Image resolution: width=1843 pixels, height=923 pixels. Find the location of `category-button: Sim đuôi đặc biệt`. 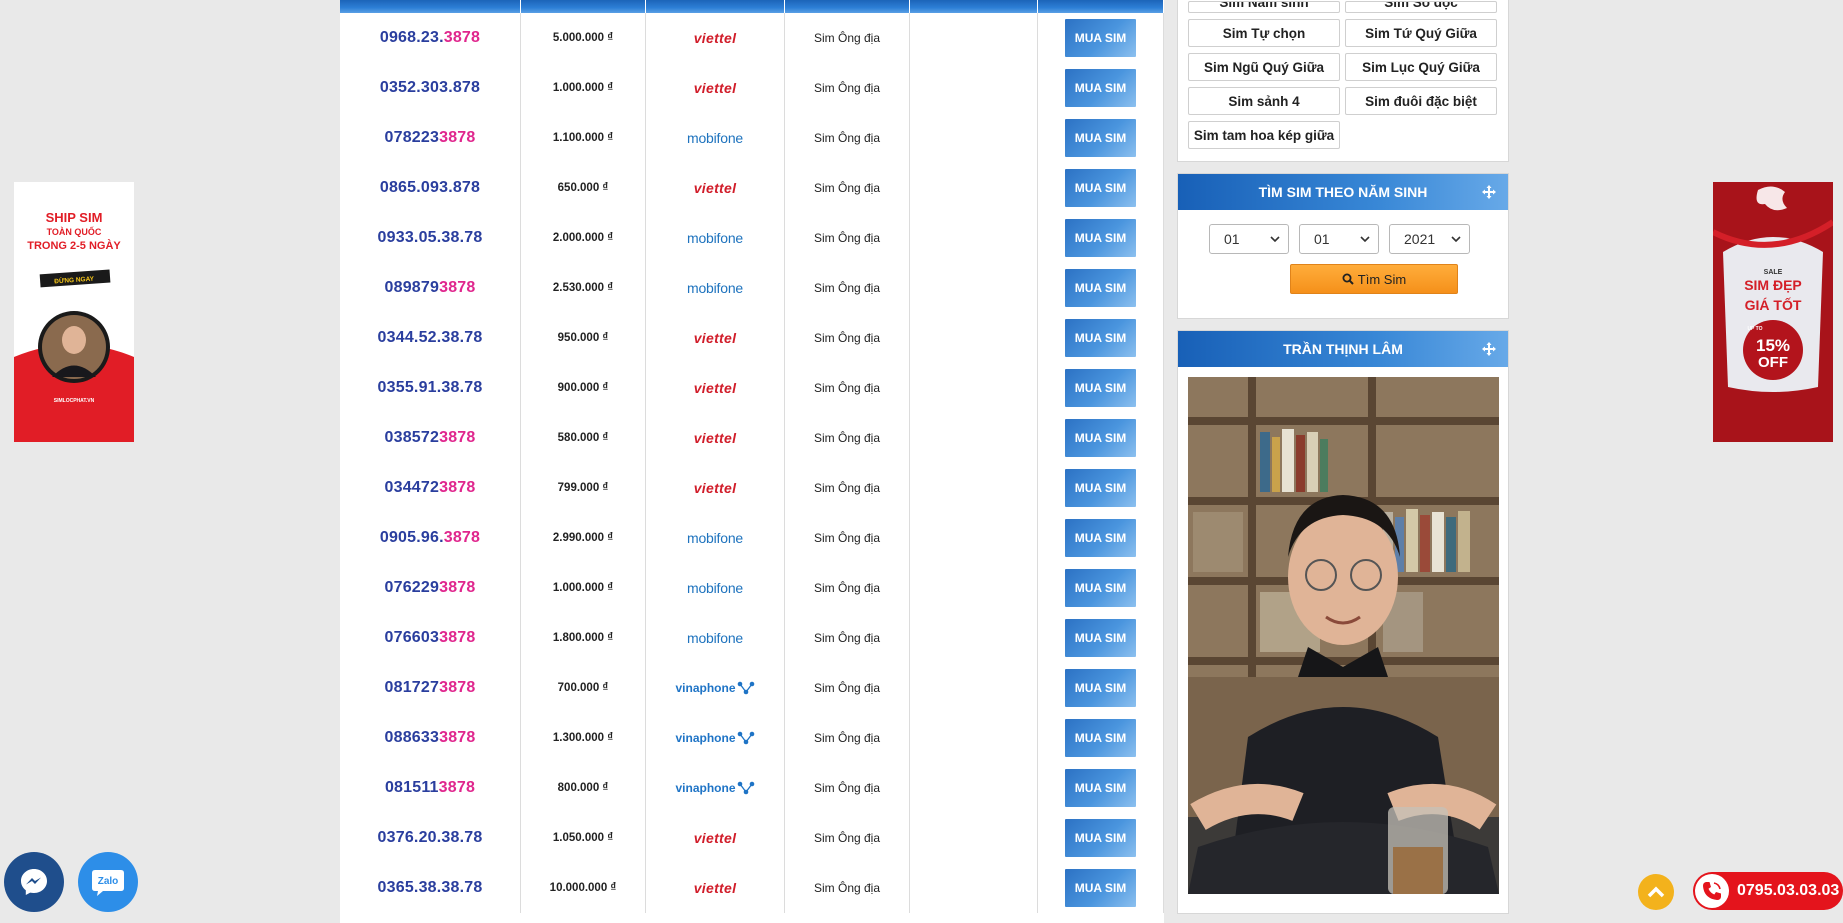

category-button: Sim đuôi đặc biệt is located at coordinates (1421, 101).